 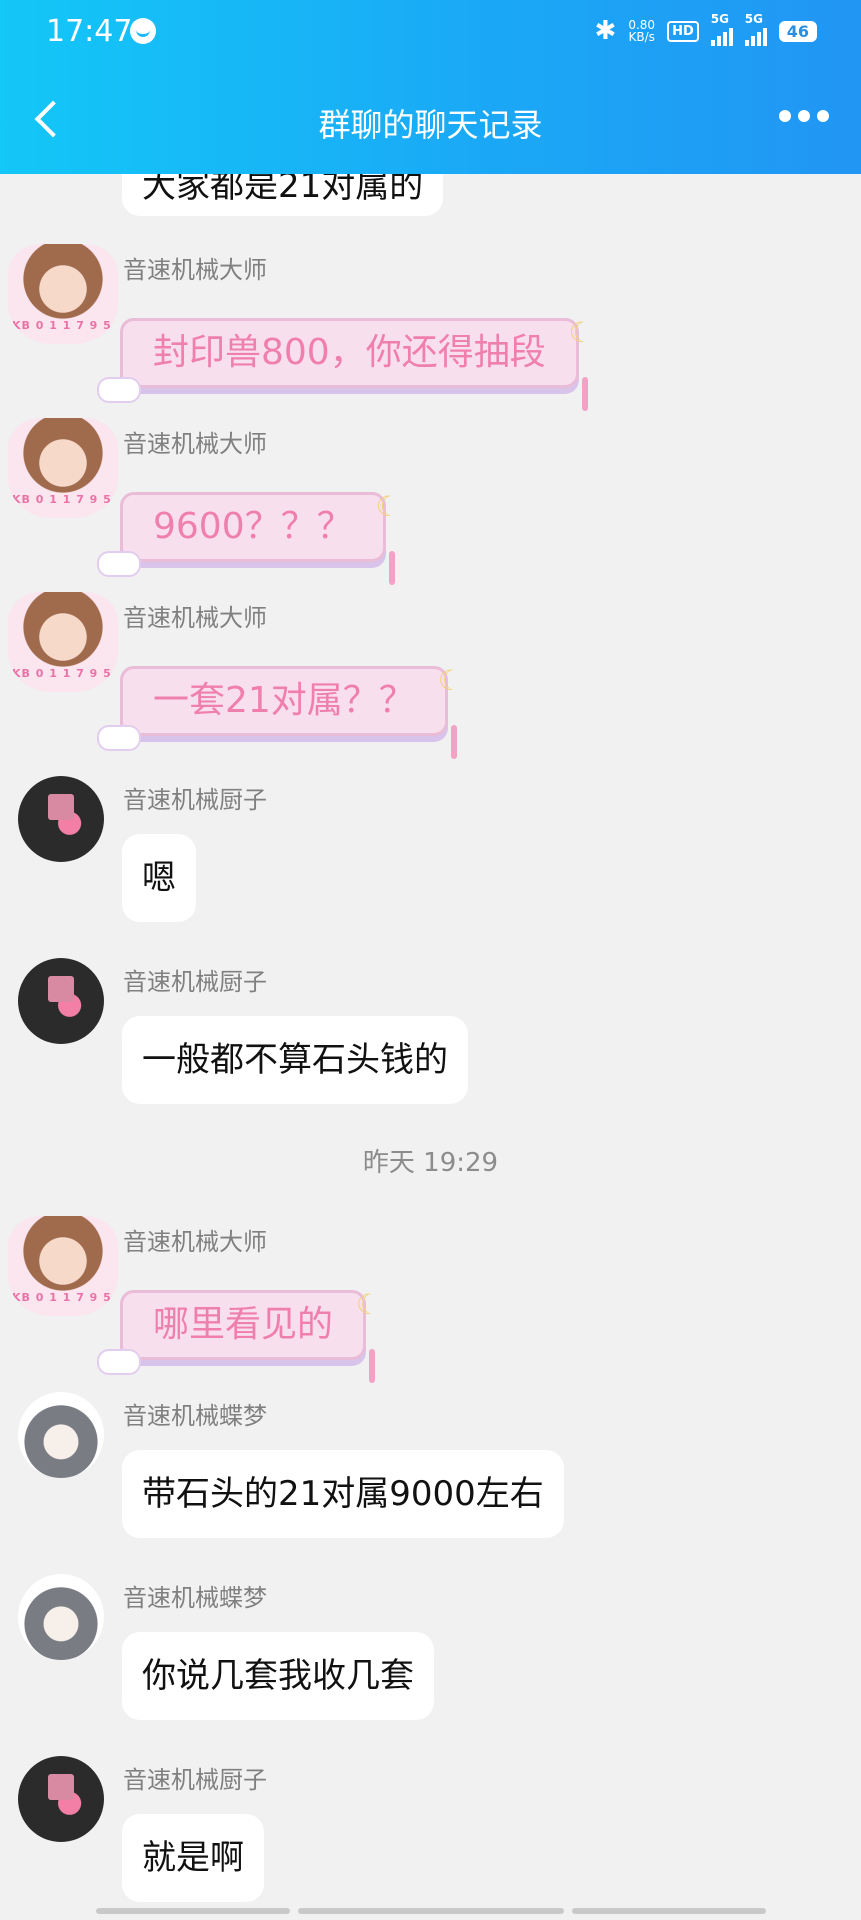 I want to click on message-text: 你说几套我收几套, so click(x=278, y=1676).